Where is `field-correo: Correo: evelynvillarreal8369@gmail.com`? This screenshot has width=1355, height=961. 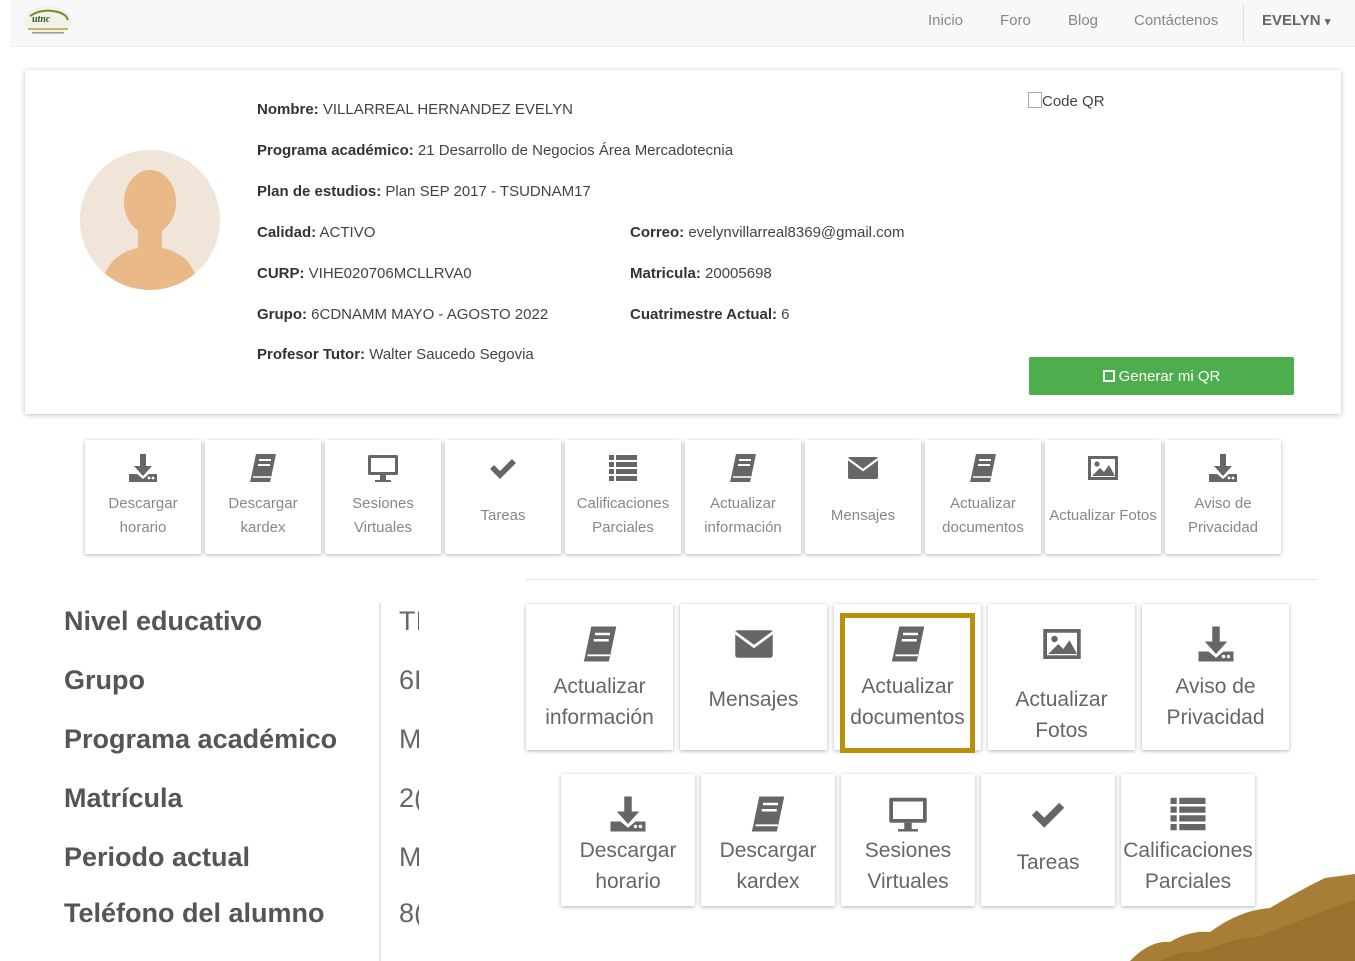 field-correo: Correo: evelynvillarreal8369@gmail.com is located at coordinates (767, 232).